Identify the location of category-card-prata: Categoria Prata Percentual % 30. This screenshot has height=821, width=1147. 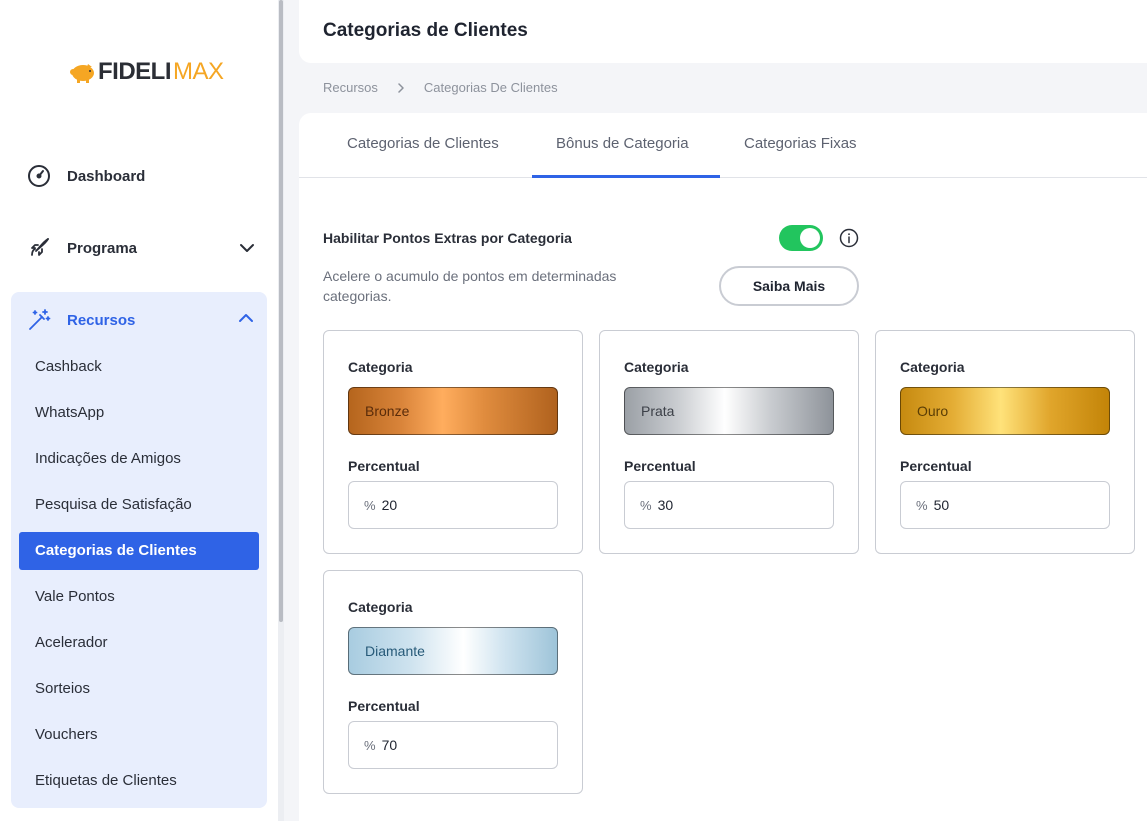
(729, 442).